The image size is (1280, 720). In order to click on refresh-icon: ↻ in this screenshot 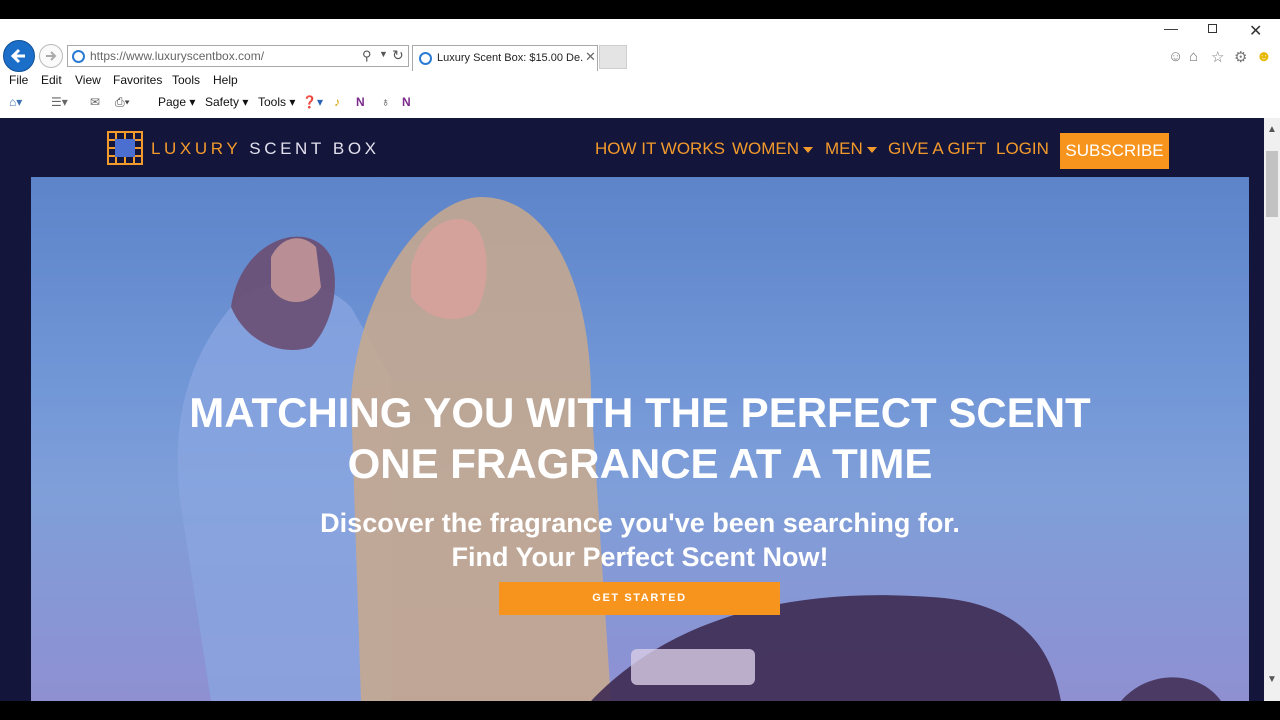, I will do `click(398, 55)`.